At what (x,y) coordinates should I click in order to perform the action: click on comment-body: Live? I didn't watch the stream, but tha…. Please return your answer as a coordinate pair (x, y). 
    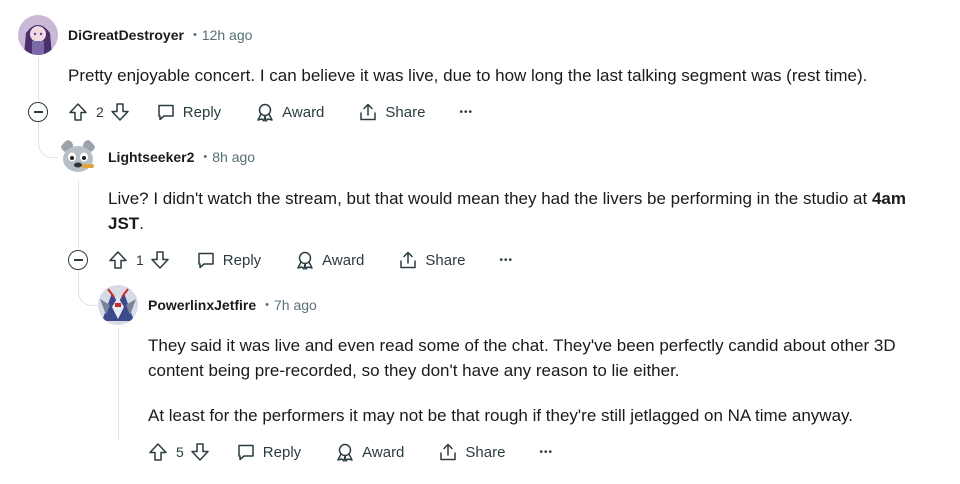
    Looking at the image, I should click on (526, 211).